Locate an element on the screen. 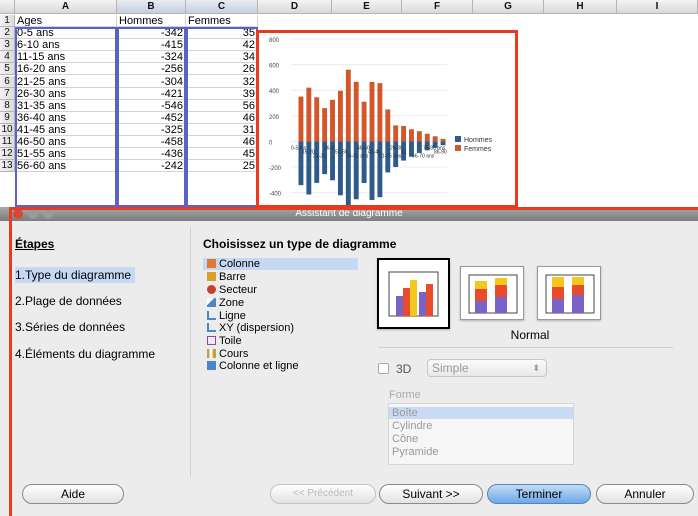  percent-stacked-columns-icon is located at coordinates (570, 294).